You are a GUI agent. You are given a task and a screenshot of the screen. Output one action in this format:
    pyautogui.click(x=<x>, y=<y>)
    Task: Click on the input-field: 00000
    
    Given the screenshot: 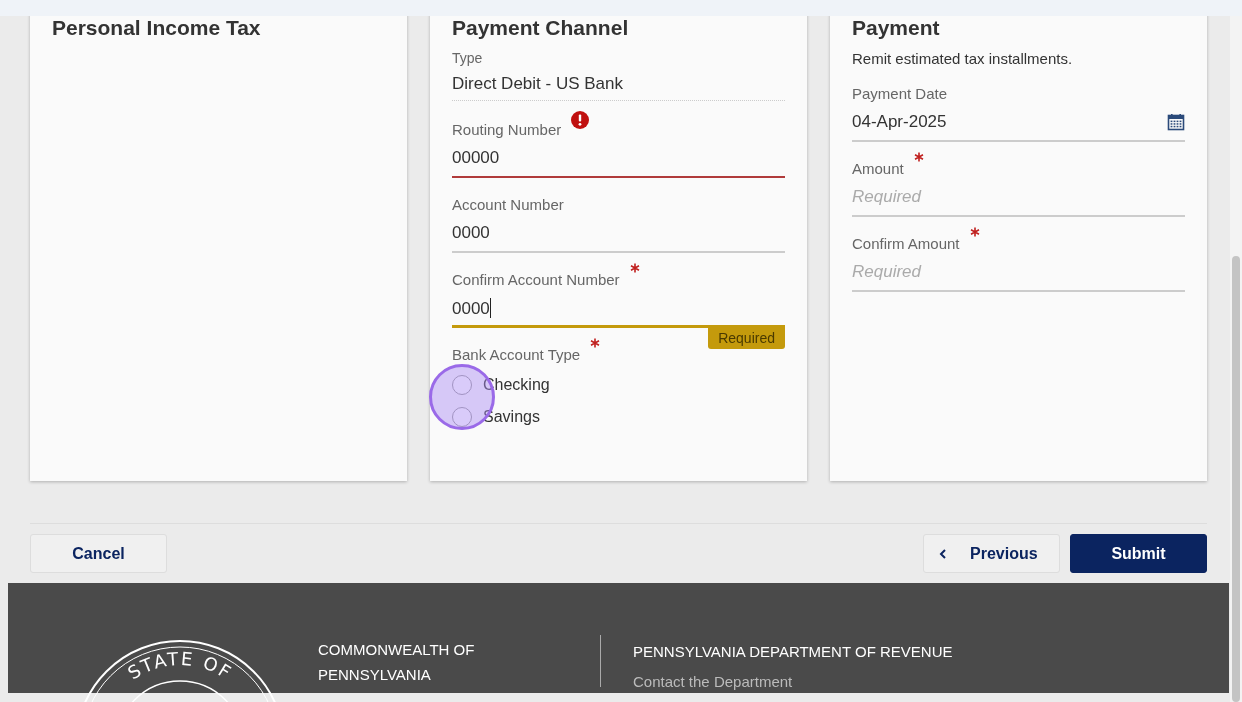 What is the action you would take?
    pyautogui.click(x=618, y=158)
    